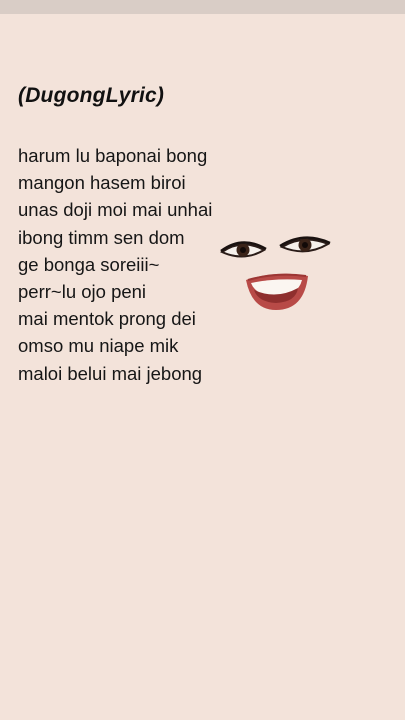 This screenshot has width=405, height=720. I want to click on left-eye, so click(243, 249).